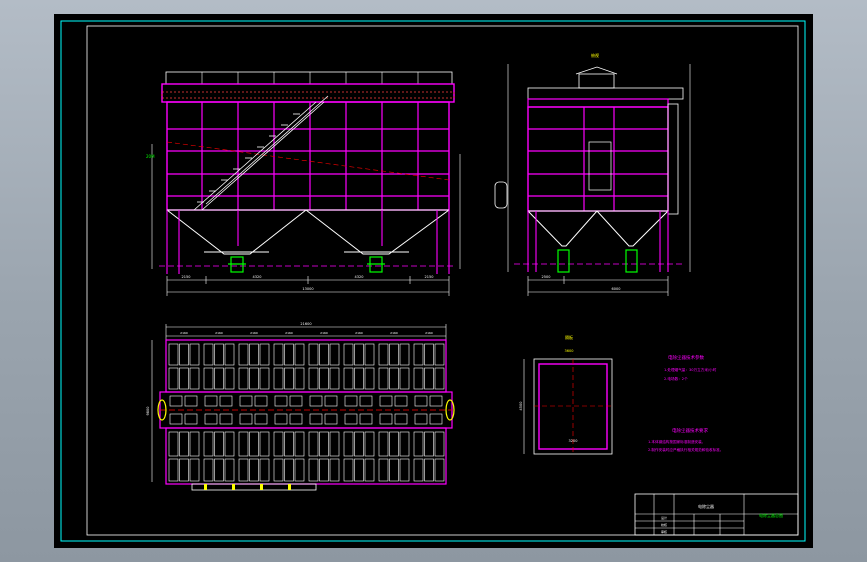  What do you see at coordinates (289, 333) in the screenshot?
I see `plan-dim-3: 2160` at bounding box center [289, 333].